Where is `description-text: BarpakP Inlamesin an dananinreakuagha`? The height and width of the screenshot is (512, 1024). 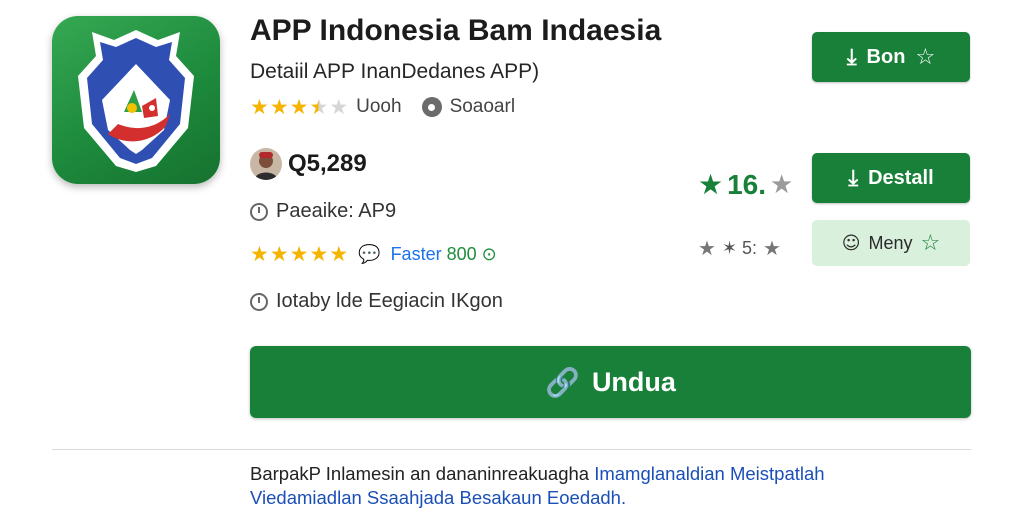
description-text: BarpakP Inlamesin an dananinreakuagha is located at coordinates (422, 473).